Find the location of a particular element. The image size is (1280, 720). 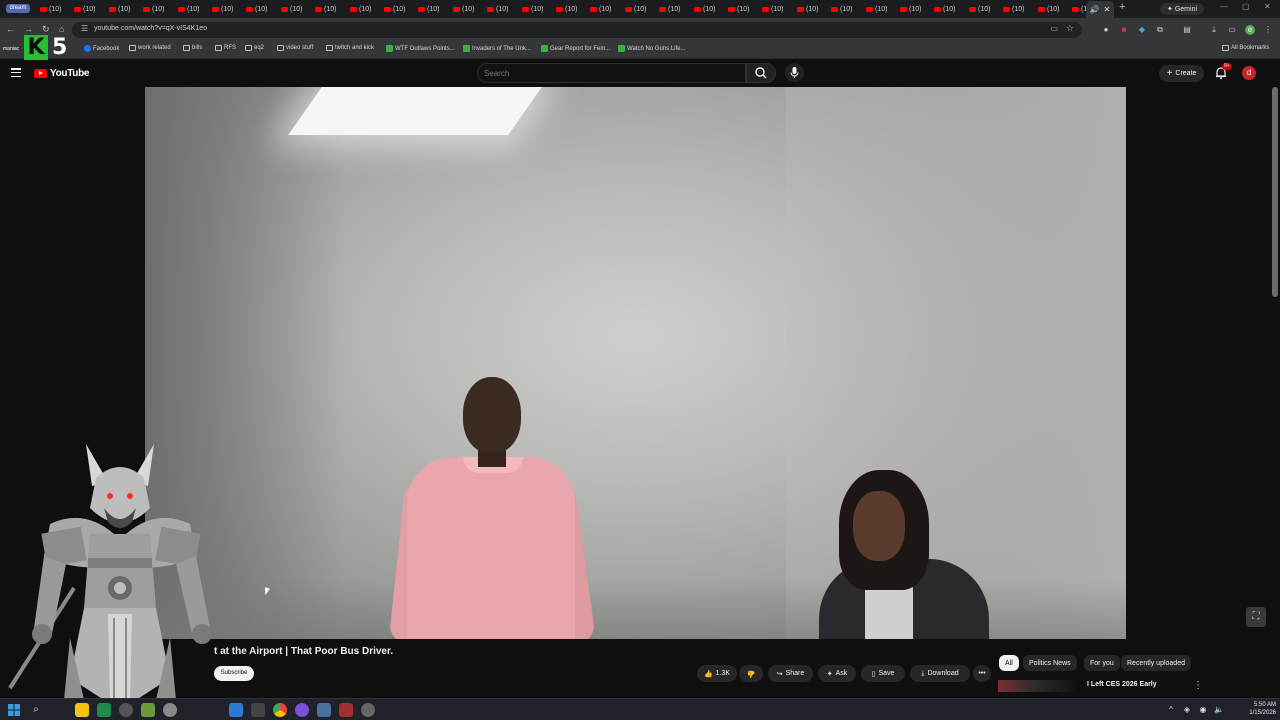

create-button: + Create is located at coordinates (1181, 73).